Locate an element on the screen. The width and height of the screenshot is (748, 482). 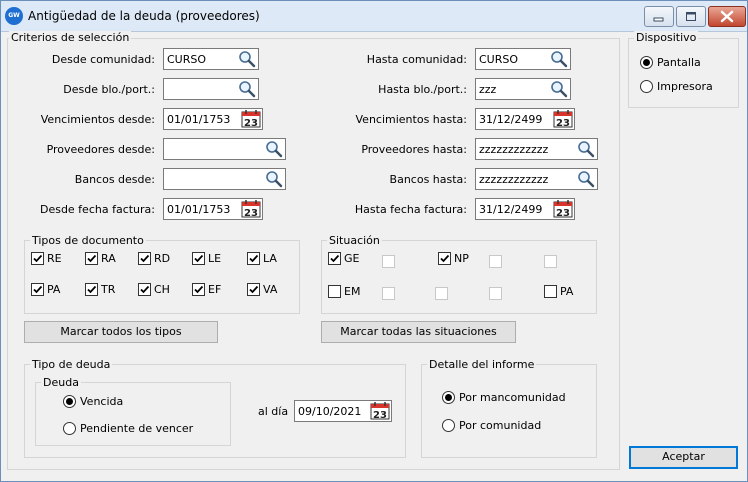
criterios-group-title: Criterios de selección is located at coordinates (70, 37).